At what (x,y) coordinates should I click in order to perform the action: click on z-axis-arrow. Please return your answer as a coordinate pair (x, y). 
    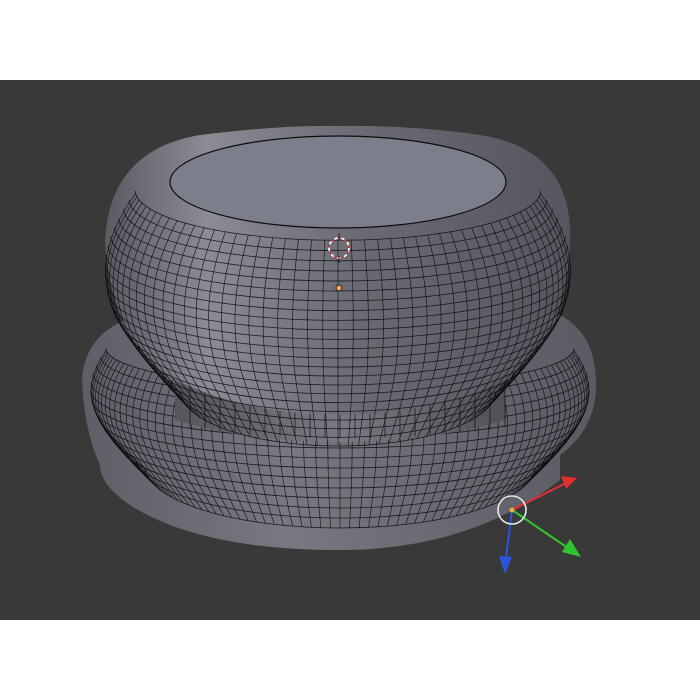
    Looking at the image, I should click on (505, 565).